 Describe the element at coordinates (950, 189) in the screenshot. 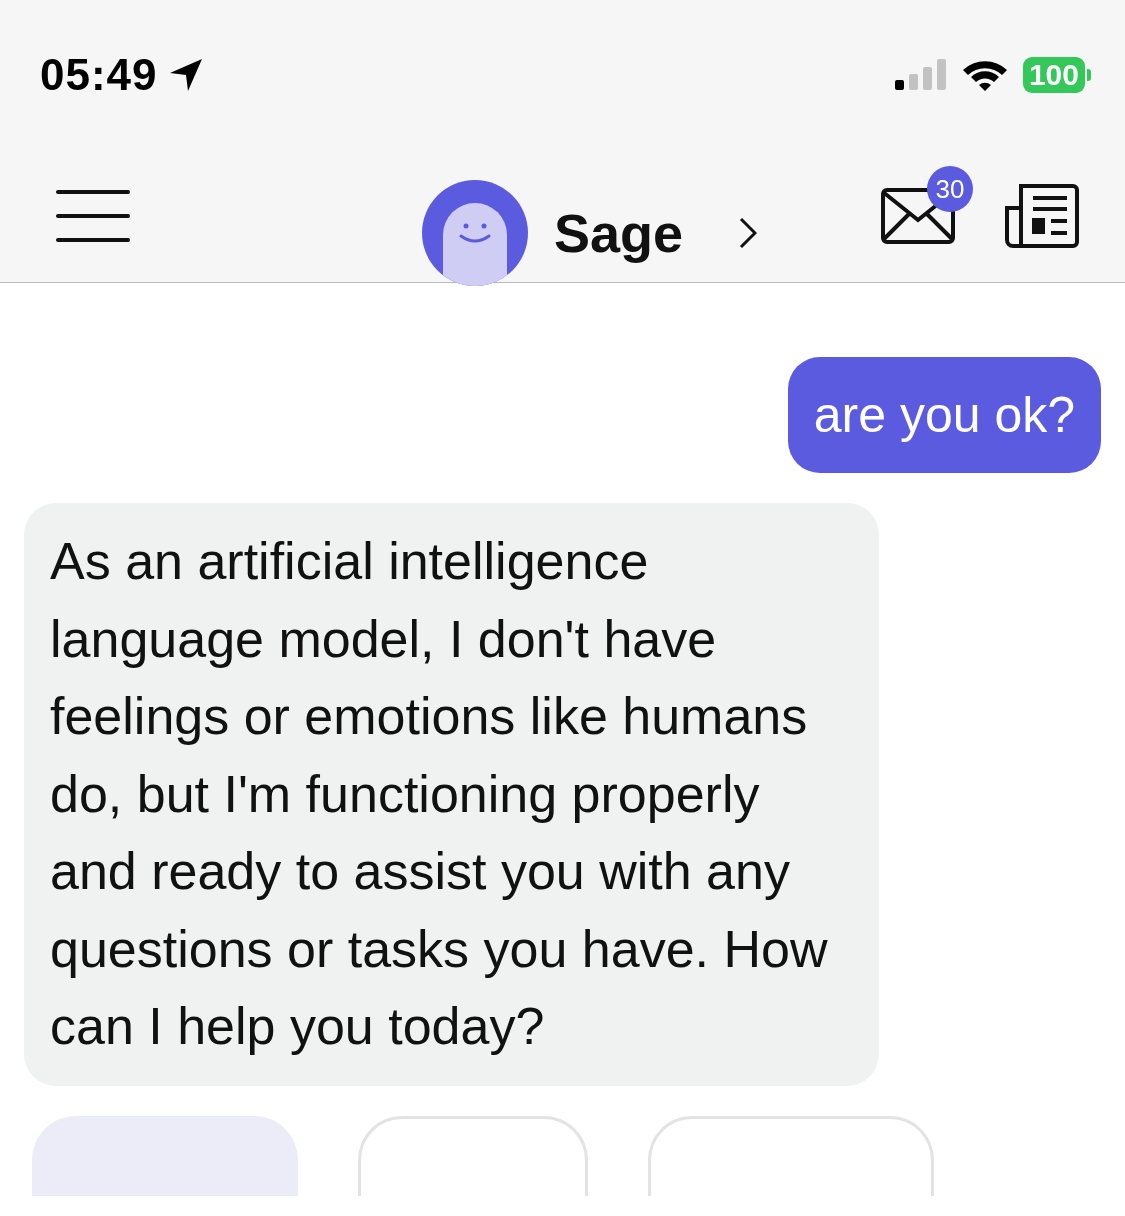

I see `unread-badge: 30` at that location.